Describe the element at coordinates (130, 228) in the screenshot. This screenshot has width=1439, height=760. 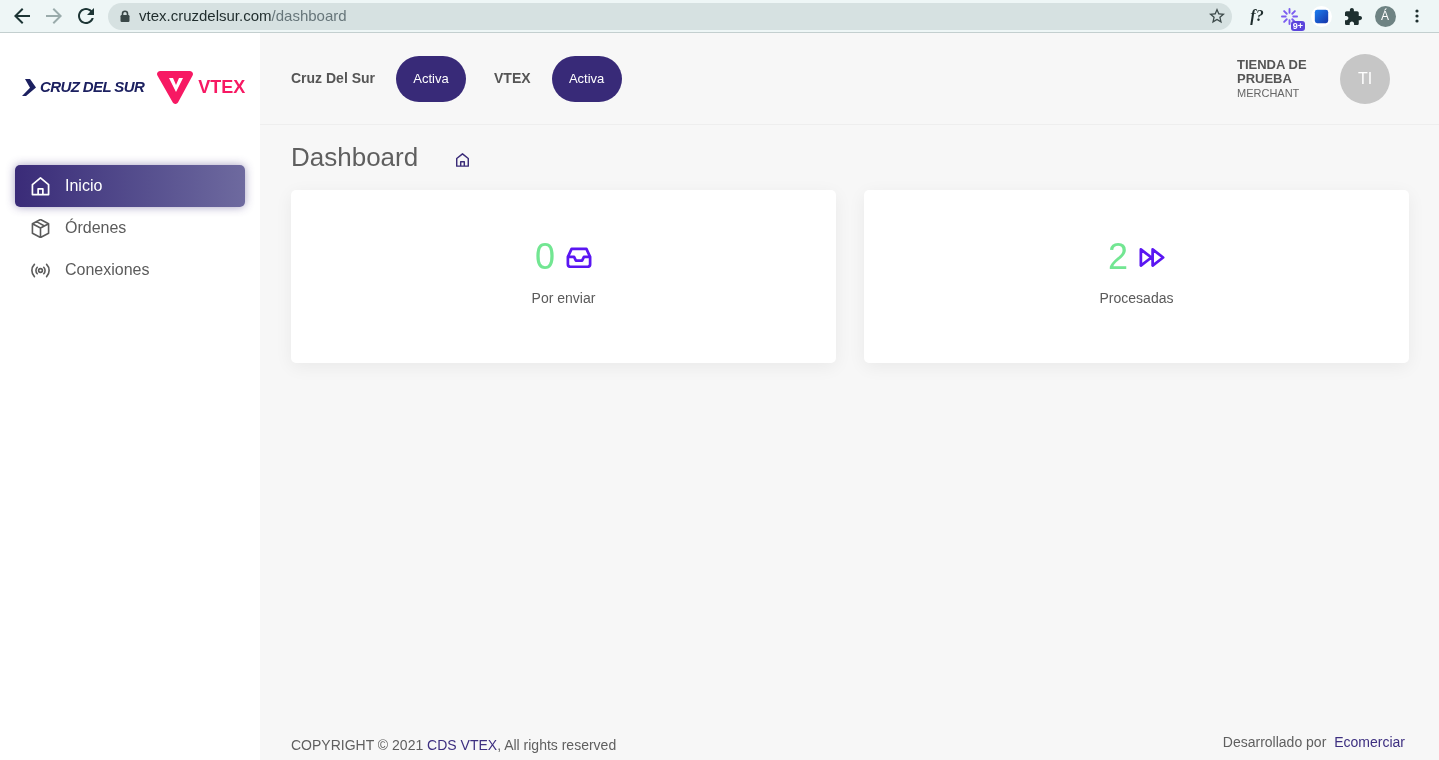
I see `nav-item: Órdenes` at that location.